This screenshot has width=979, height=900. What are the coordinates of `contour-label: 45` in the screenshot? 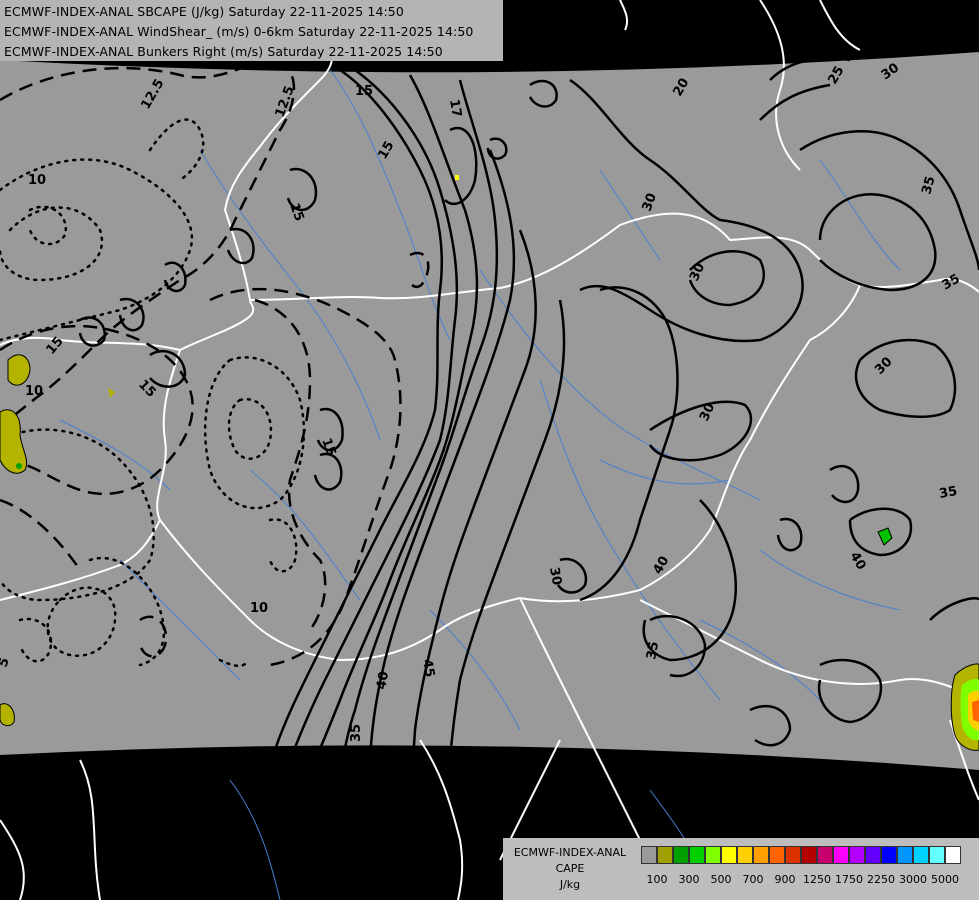 It's located at (428, 668).